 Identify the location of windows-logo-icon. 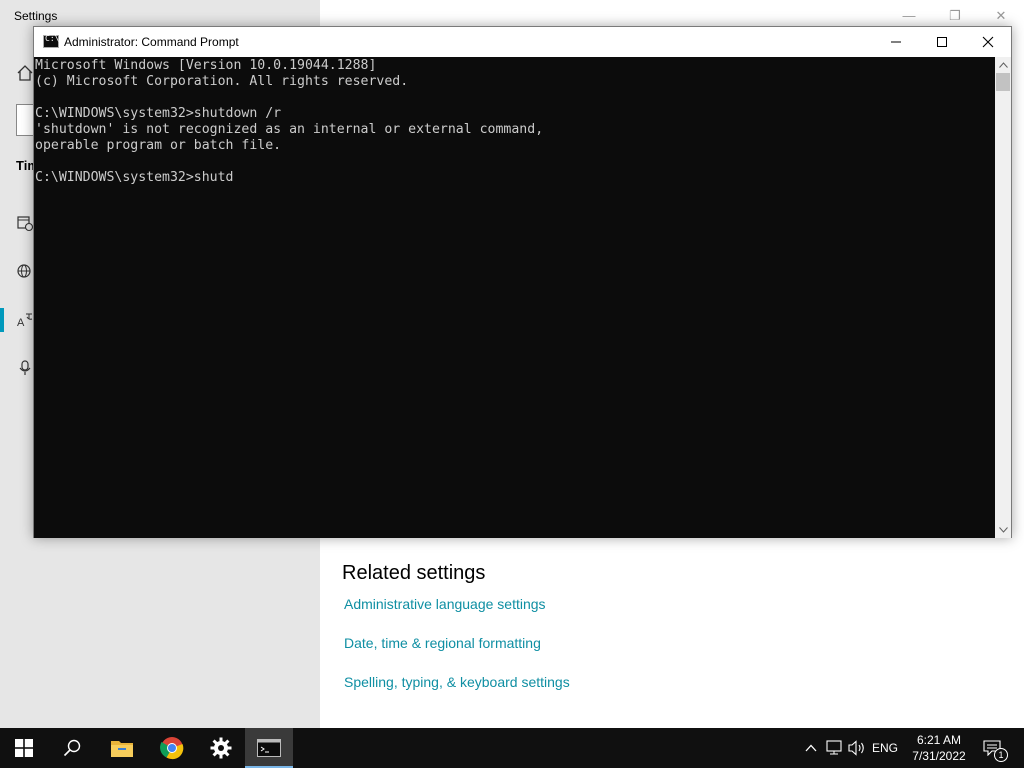
(24, 748).